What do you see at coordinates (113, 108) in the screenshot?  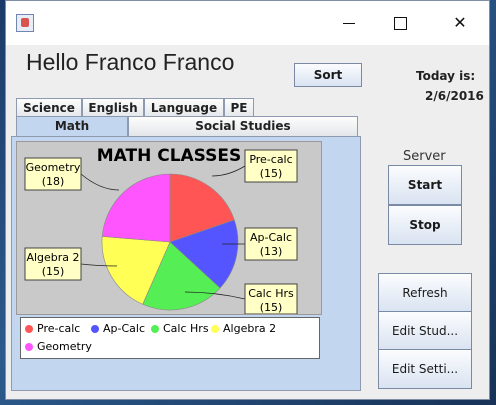 I see `tab-english: English` at bounding box center [113, 108].